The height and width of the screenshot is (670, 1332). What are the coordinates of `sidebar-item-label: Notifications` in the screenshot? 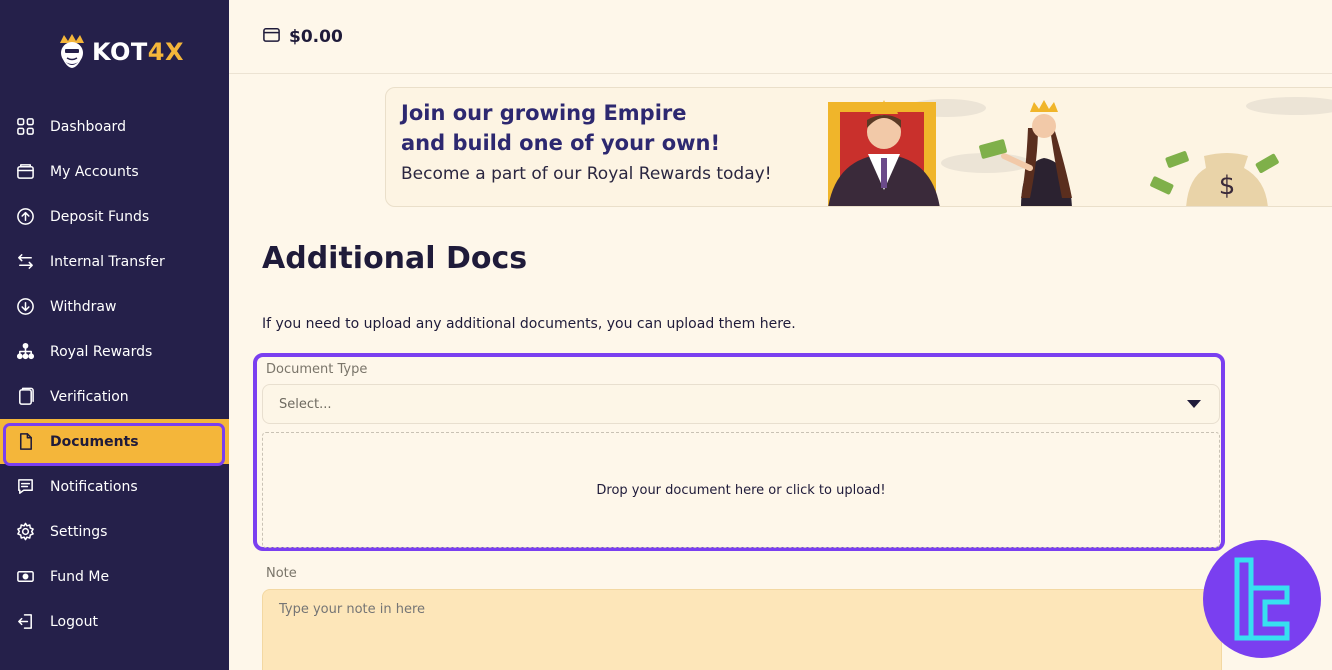 It's located at (94, 486).